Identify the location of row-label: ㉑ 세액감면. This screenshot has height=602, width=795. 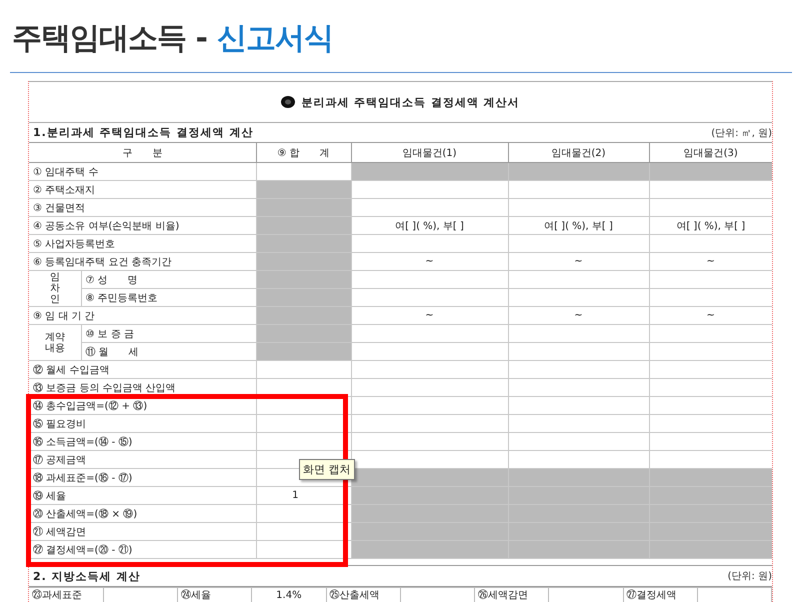
(142, 531).